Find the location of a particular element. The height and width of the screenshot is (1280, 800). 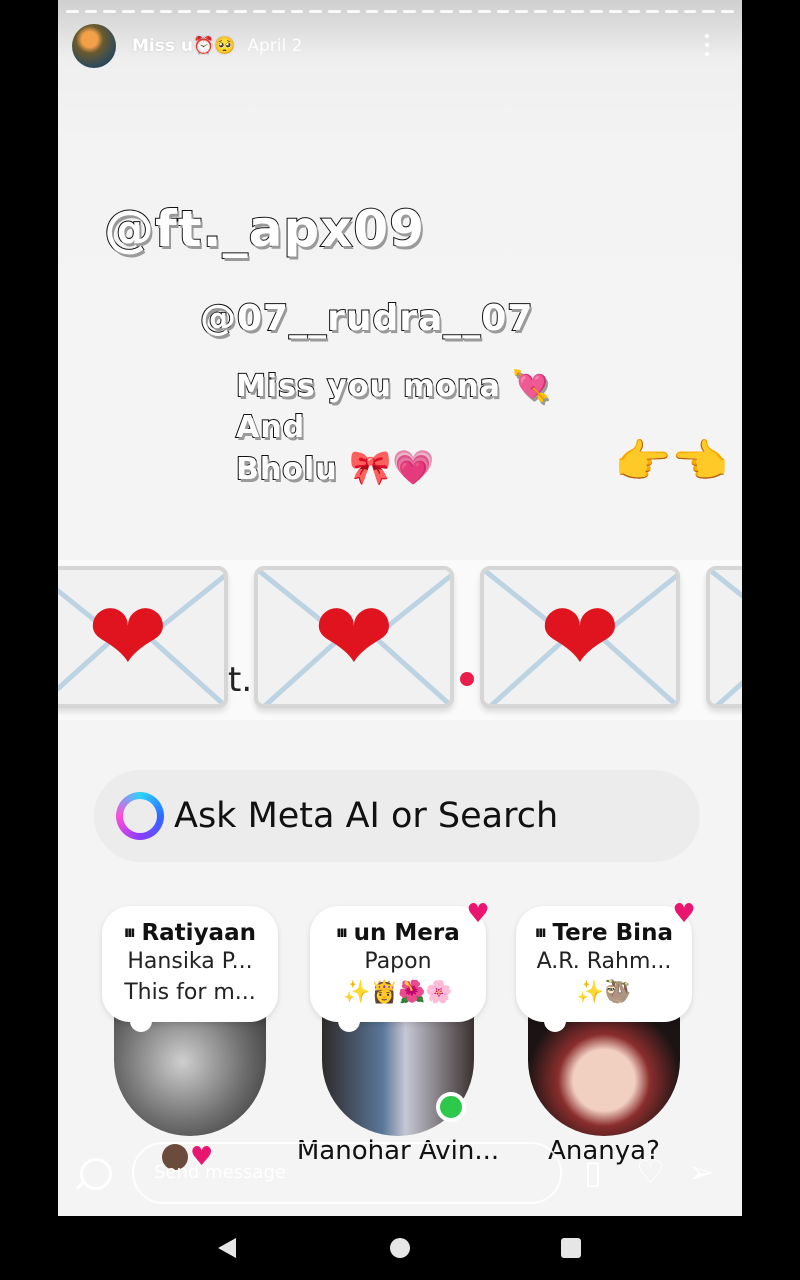

more-vertical-icon is located at coordinates (707, 45).